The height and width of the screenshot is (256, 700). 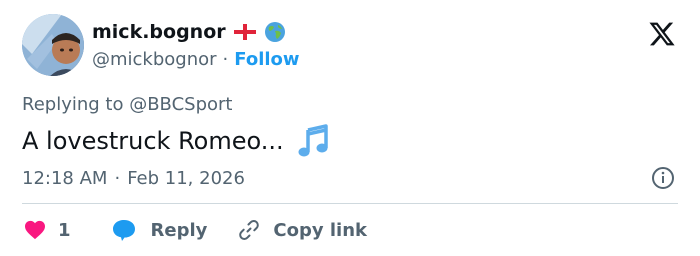 What do you see at coordinates (320, 230) in the screenshot?
I see `copy-link-label: Copy link` at bounding box center [320, 230].